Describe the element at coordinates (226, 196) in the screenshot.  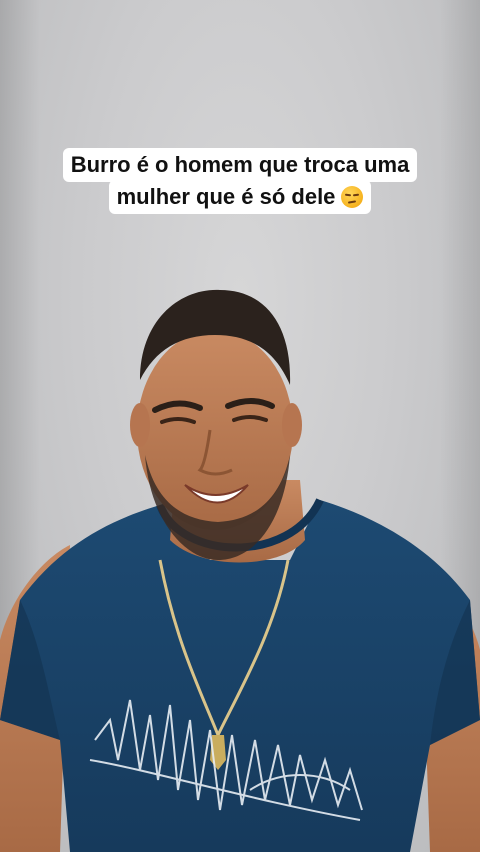
I see `caption-text-2: mulher que é só dele` at that location.